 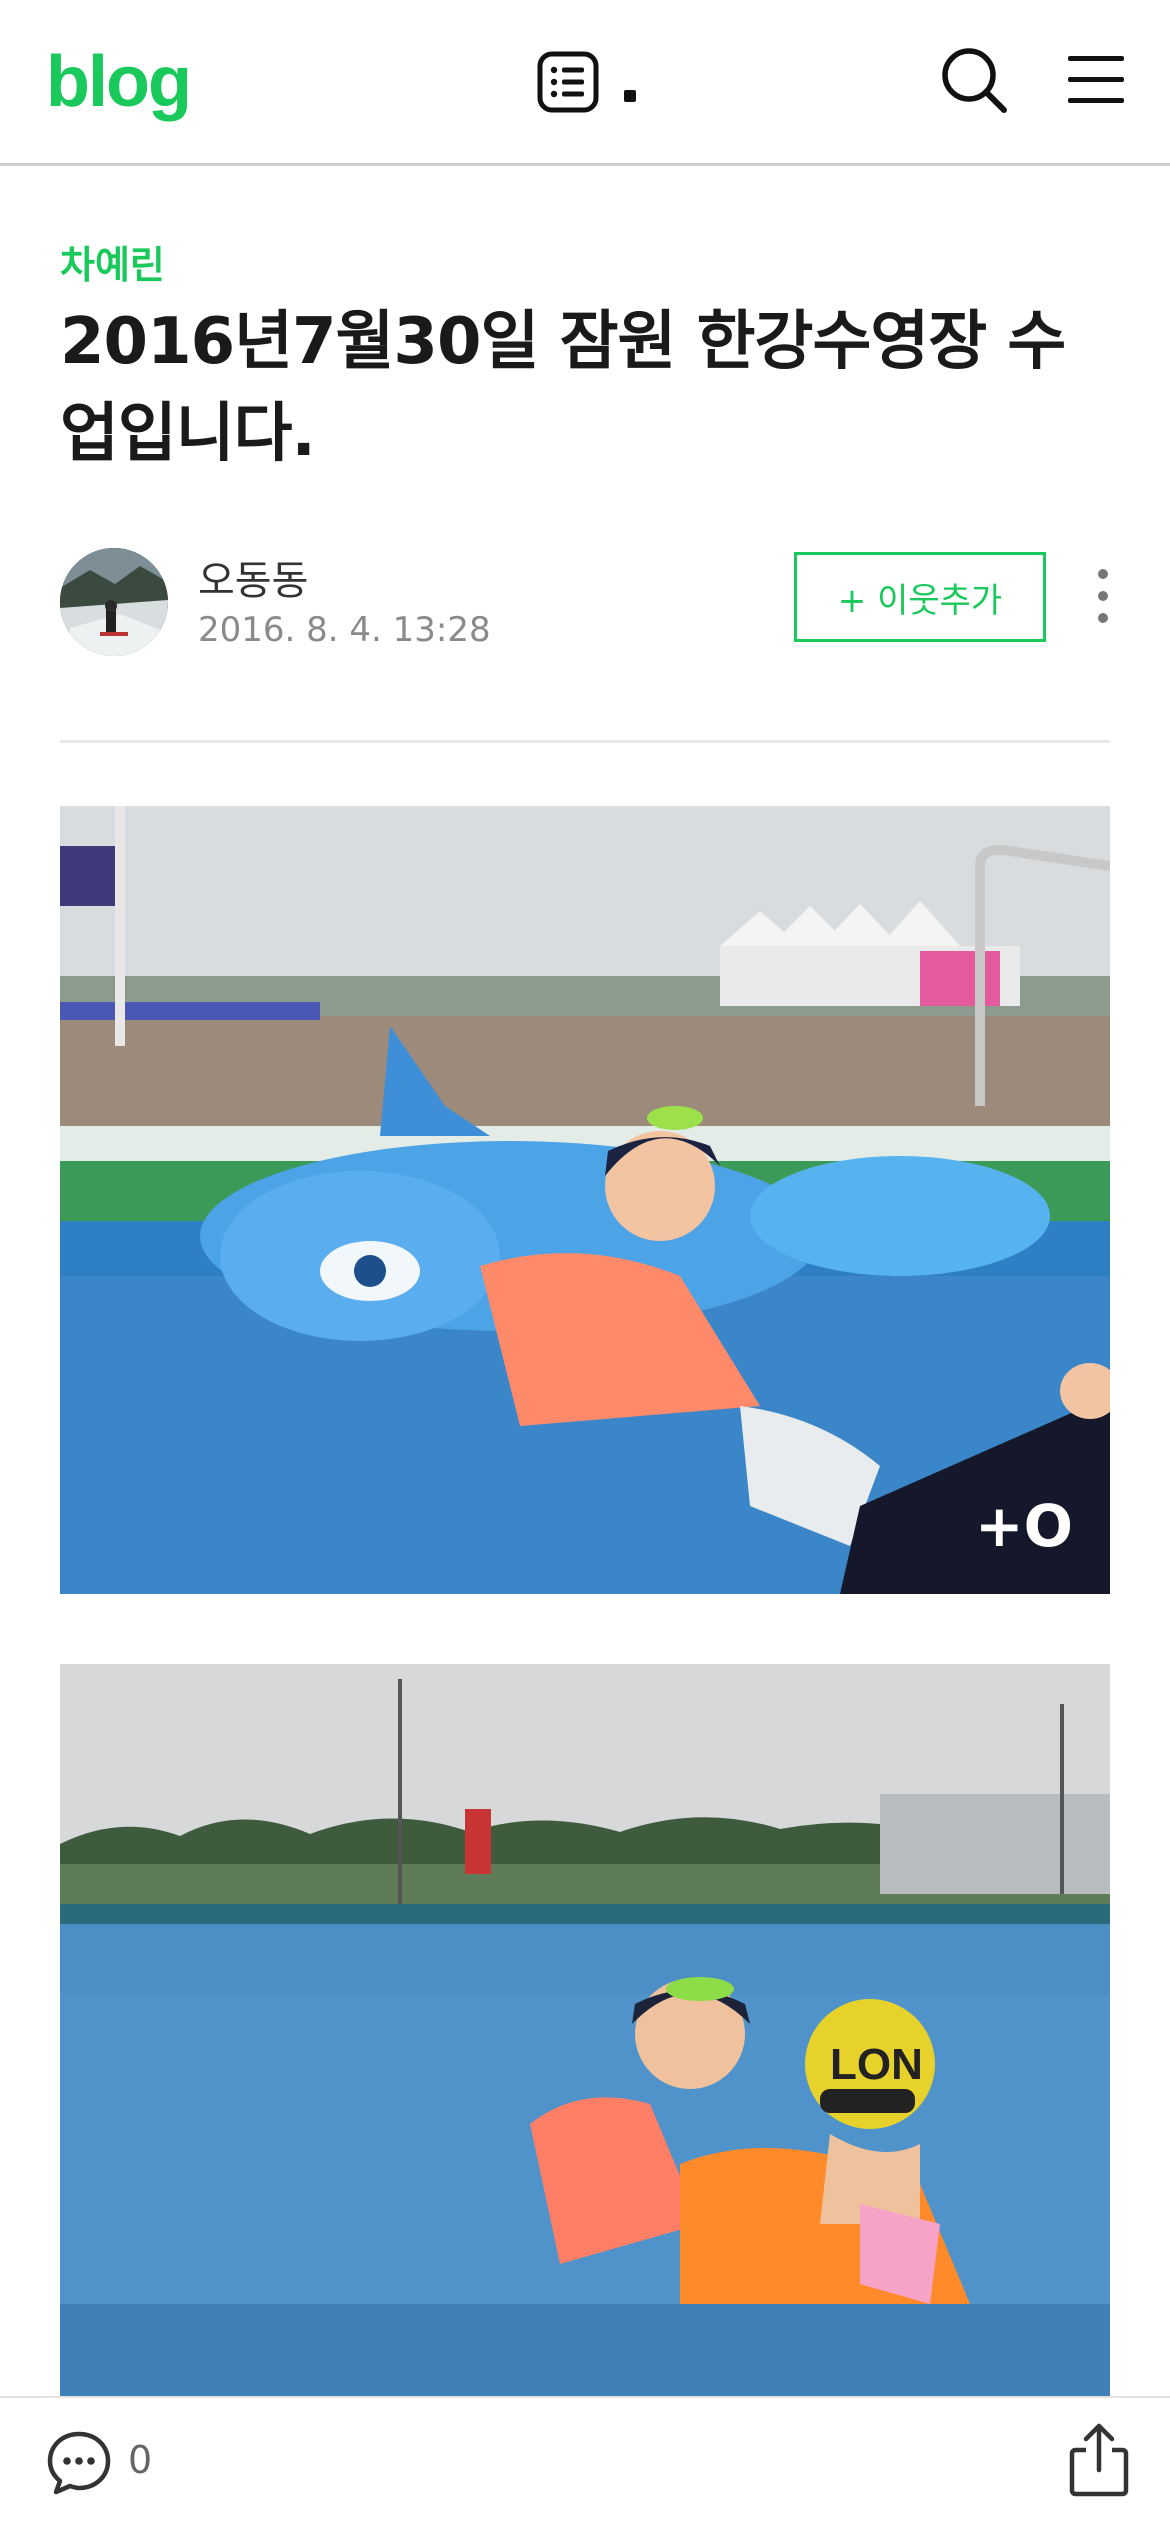 I want to click on hamburger-menu-icon, so click(x=1096, y=79).